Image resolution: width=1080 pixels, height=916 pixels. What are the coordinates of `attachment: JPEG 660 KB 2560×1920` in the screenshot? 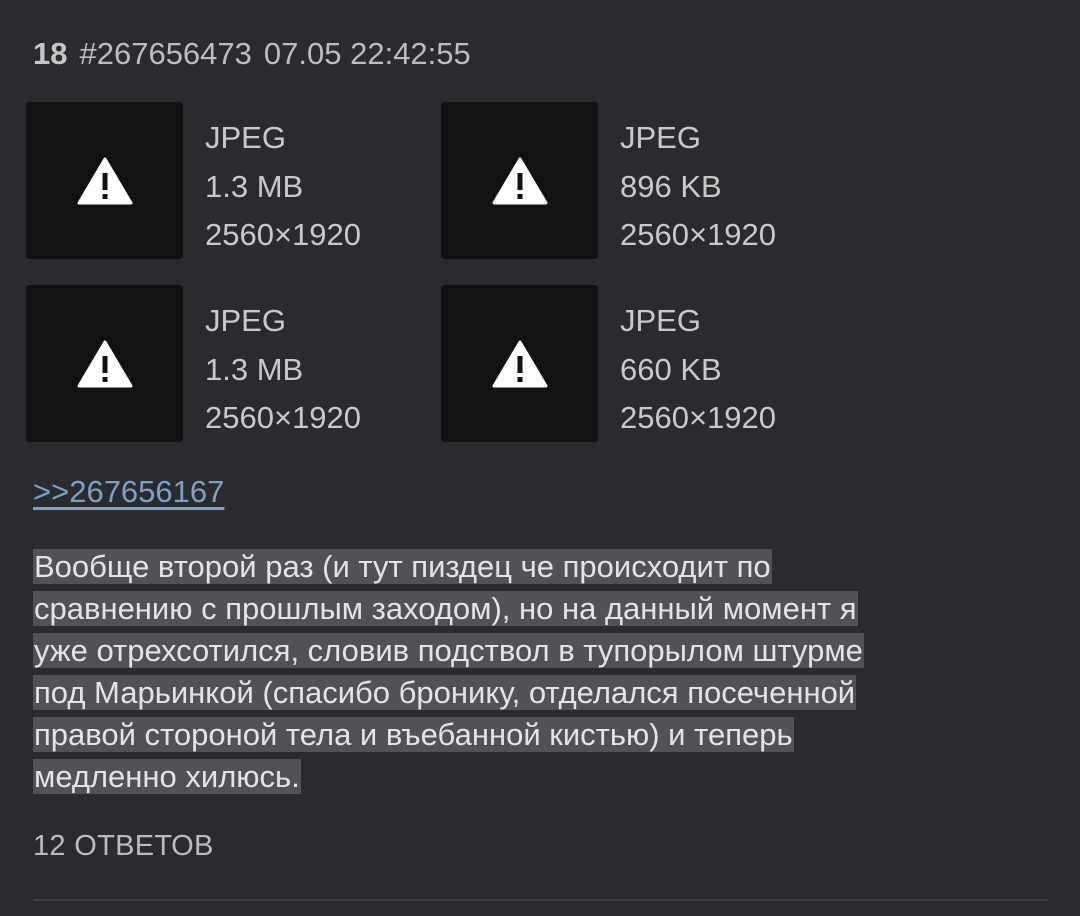 It's located at (641, 364).